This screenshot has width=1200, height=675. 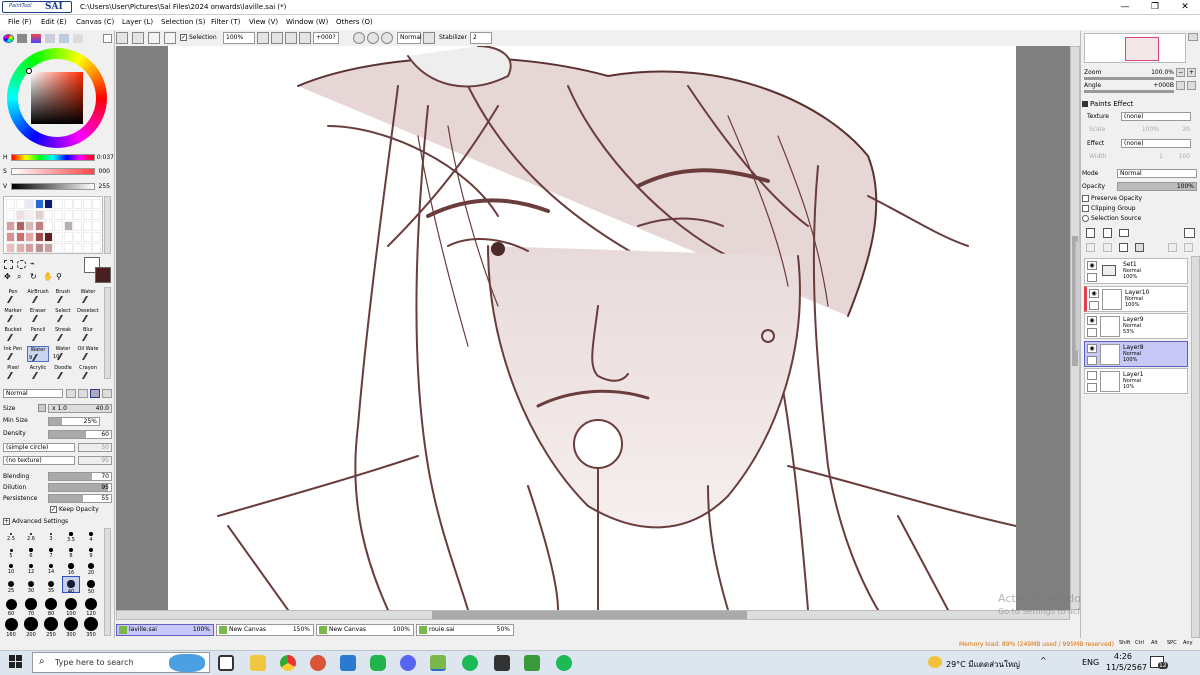 I want to click on menu-file: File (F), so click(x=19, y=22).